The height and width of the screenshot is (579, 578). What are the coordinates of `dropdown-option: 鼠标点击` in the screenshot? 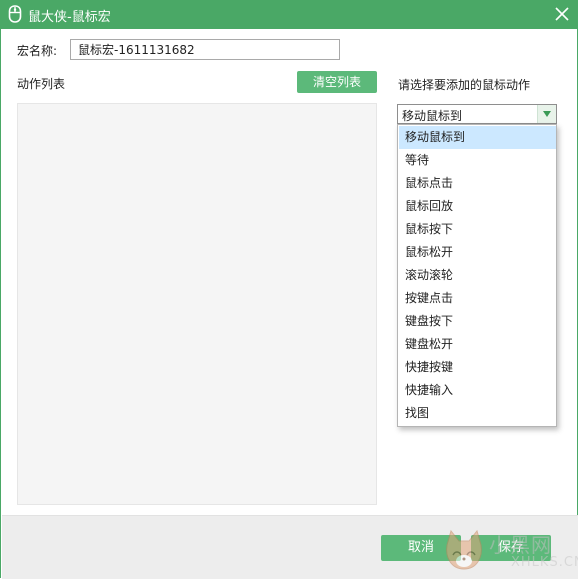 It's located at (477, 183).